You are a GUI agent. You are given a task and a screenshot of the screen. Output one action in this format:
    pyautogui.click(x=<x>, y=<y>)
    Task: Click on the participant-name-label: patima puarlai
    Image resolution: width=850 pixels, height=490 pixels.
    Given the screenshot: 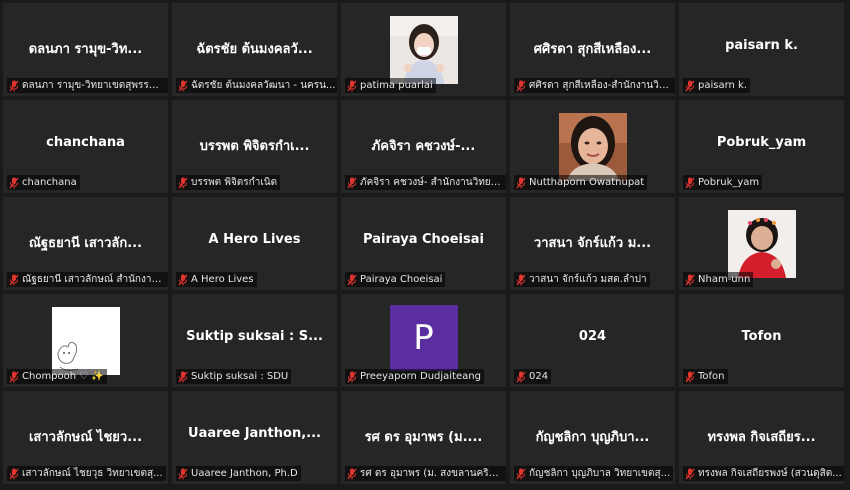 What is the action you would take?
    pyautogui.click(x=390, y=85)
    